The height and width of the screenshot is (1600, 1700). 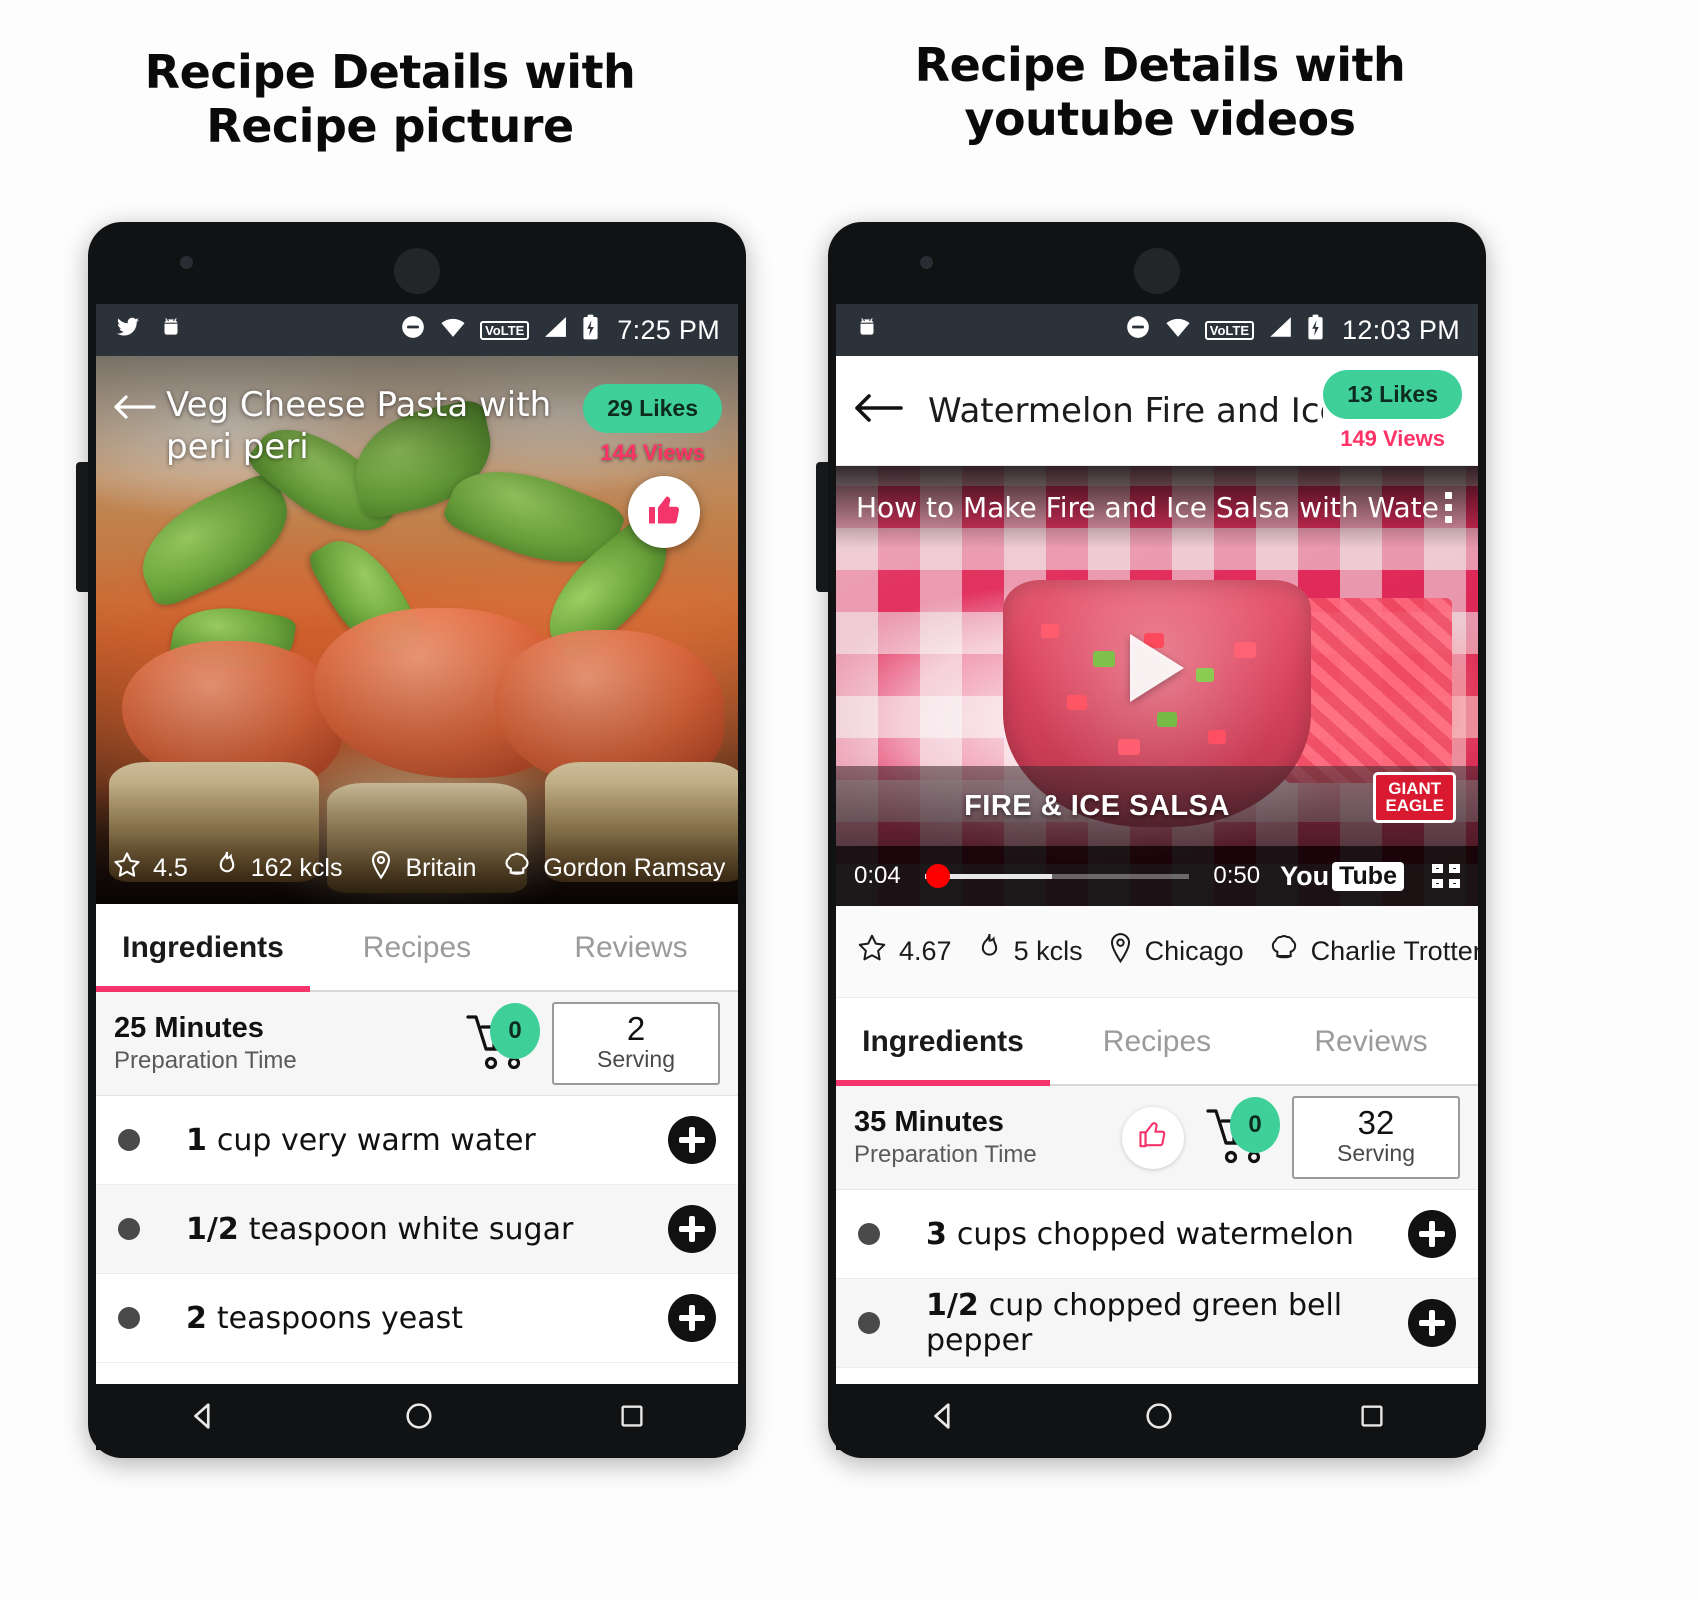 I want to click on ingredient-text: 1 cup very warm water, so click(x=427, y=1140).